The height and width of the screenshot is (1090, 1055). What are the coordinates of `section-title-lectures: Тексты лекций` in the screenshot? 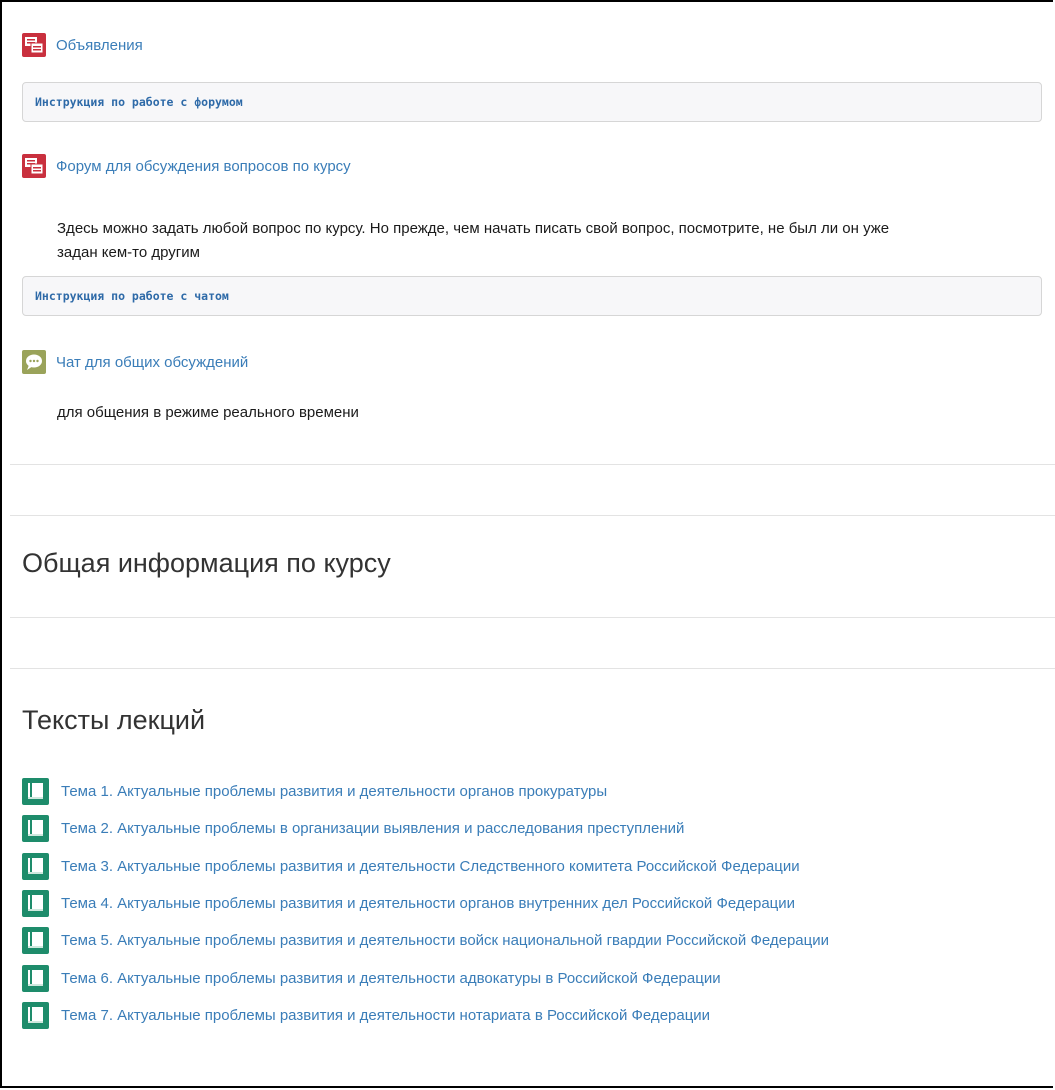 It's located at (114, 720).